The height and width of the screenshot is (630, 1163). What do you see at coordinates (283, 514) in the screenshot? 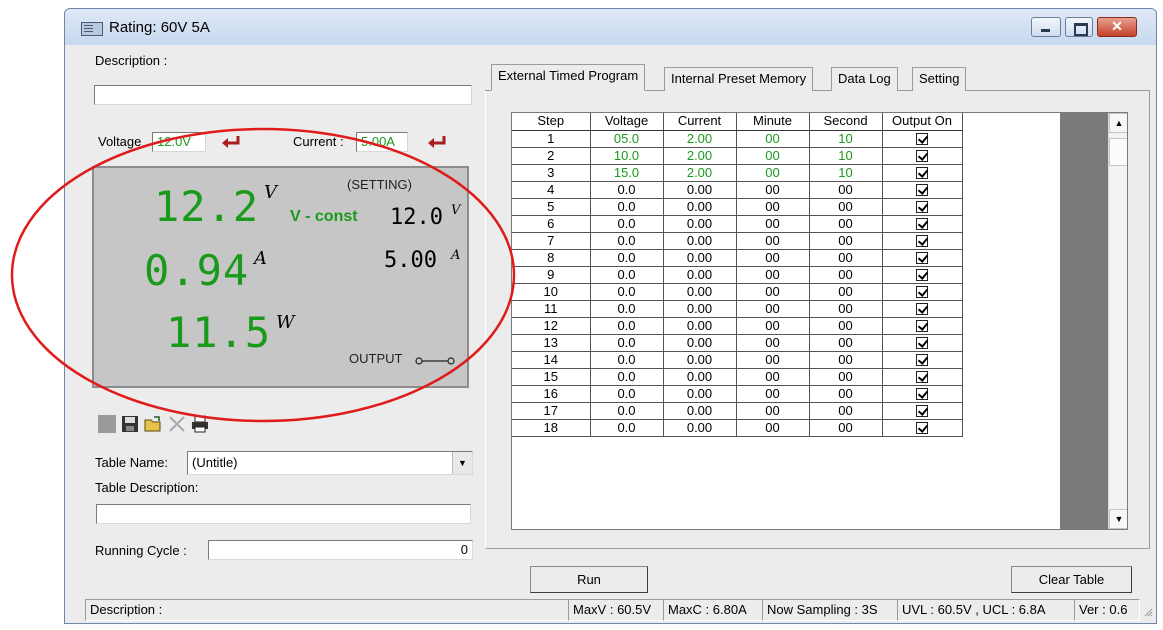
I see `table-description-input` at bounding box center [283, 514].